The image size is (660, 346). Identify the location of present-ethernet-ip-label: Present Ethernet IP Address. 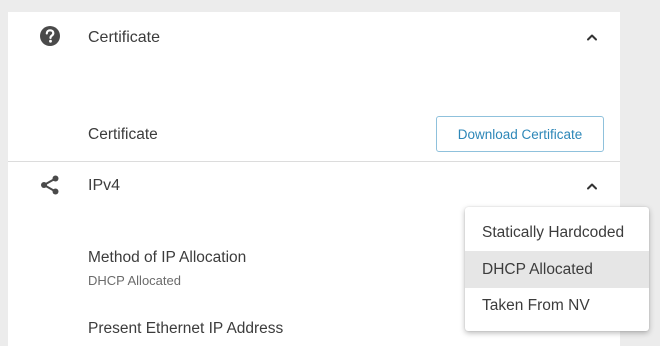
(186, 328).